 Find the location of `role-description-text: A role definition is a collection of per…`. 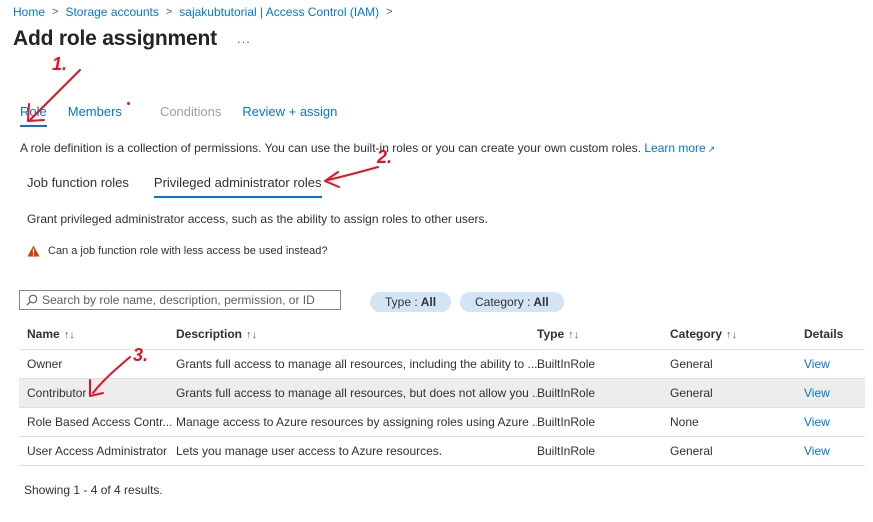

role-description-text: A role definition is a collection of per… is located at coordinates (330, 148).